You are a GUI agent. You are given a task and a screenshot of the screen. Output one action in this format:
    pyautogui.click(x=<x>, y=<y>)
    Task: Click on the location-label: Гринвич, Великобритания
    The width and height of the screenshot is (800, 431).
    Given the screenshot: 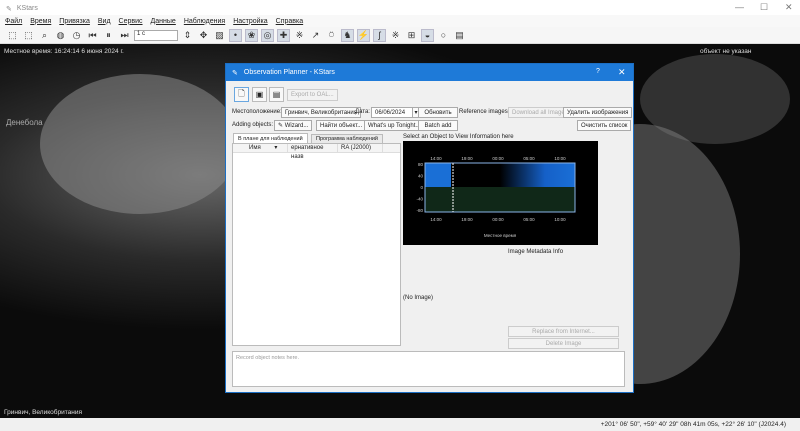 What is the action you would take?
    pyautogui.click(x=43, y=412)
    